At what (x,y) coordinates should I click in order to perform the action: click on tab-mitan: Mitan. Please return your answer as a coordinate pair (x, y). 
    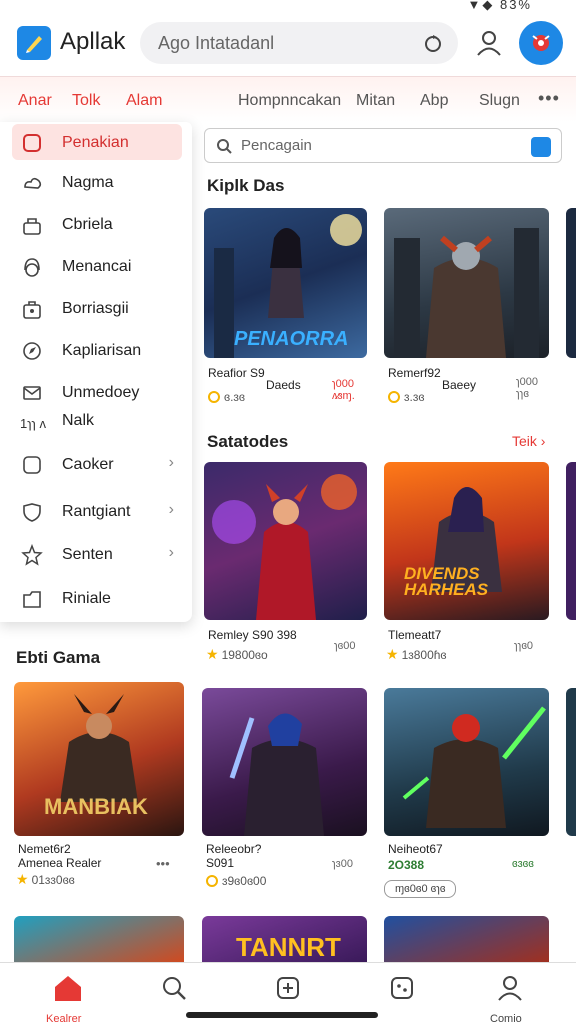
    Looking at the image, I should click on (375, 101).